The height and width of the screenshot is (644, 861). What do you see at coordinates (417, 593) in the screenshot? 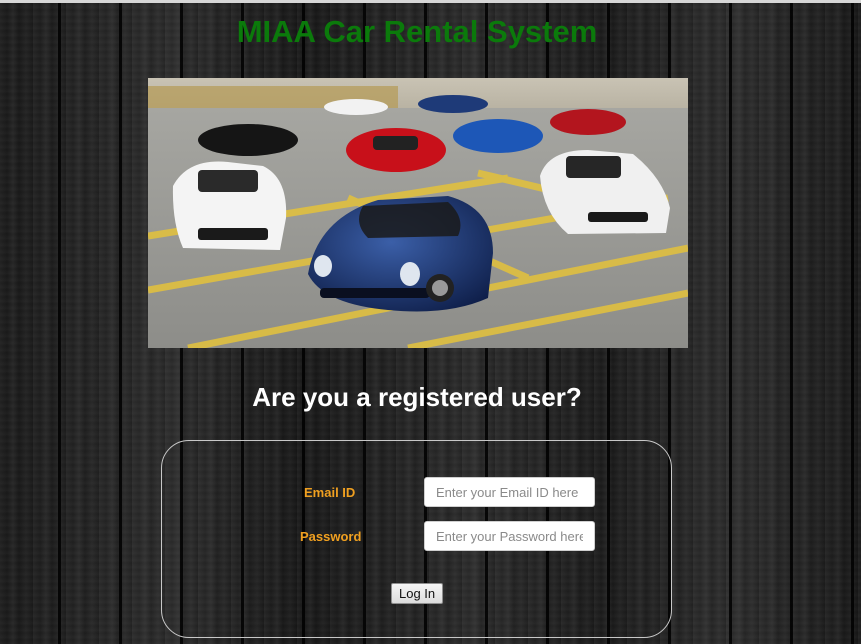
I see `login-button: Log In` at bounding box center [417, 593].